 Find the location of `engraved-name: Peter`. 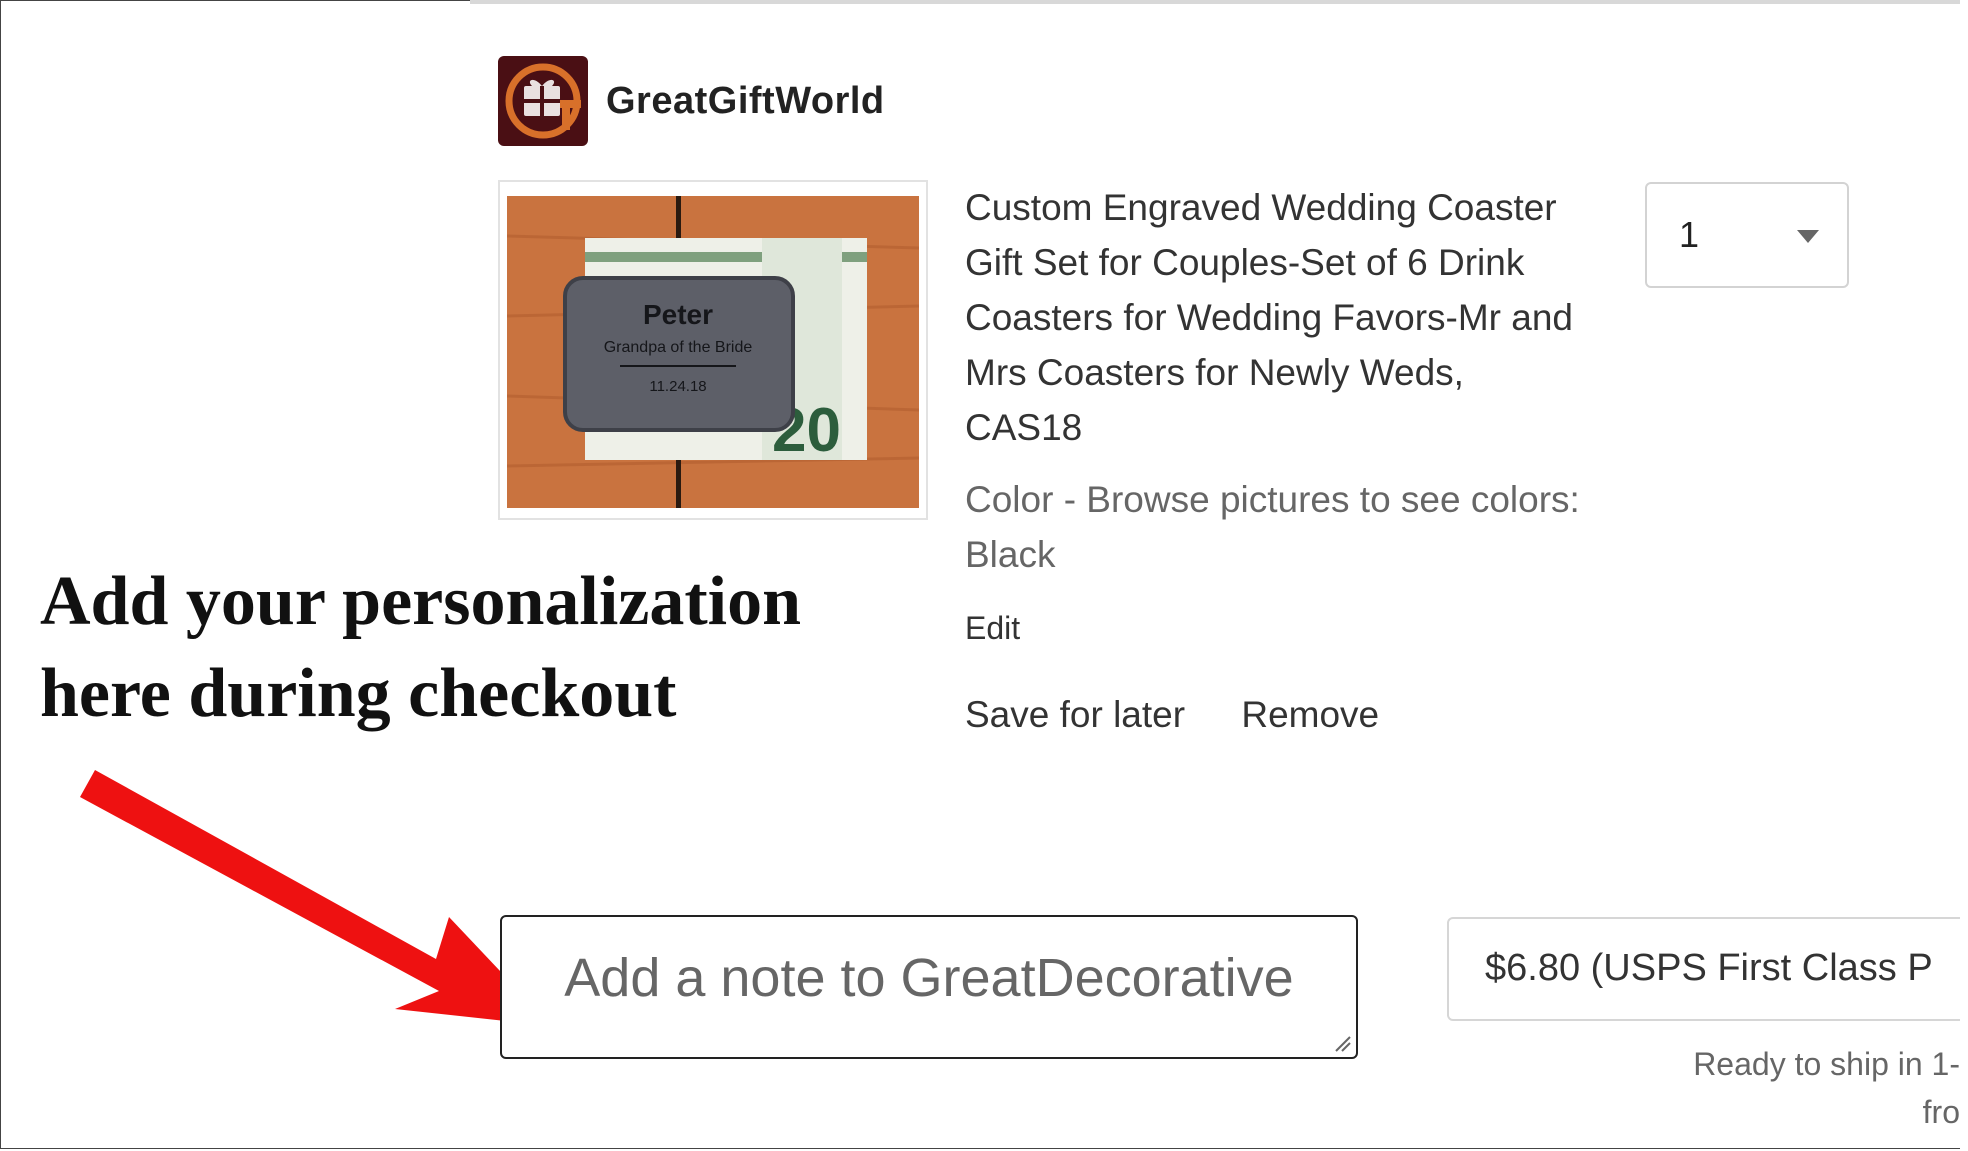

engraved-name: Peter is located at coordinates (678, 314).